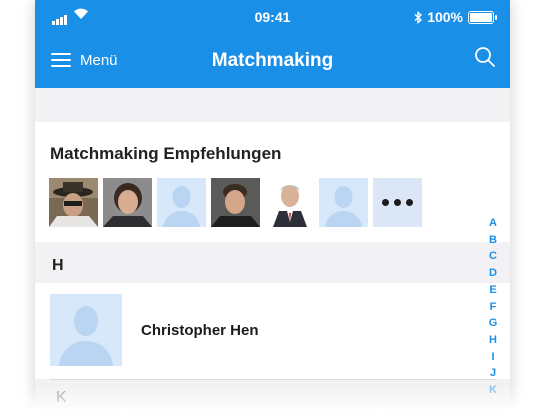 The width and height of the screenshot is (540, 409). I want to click on index-letter: F, so click(493, 307).